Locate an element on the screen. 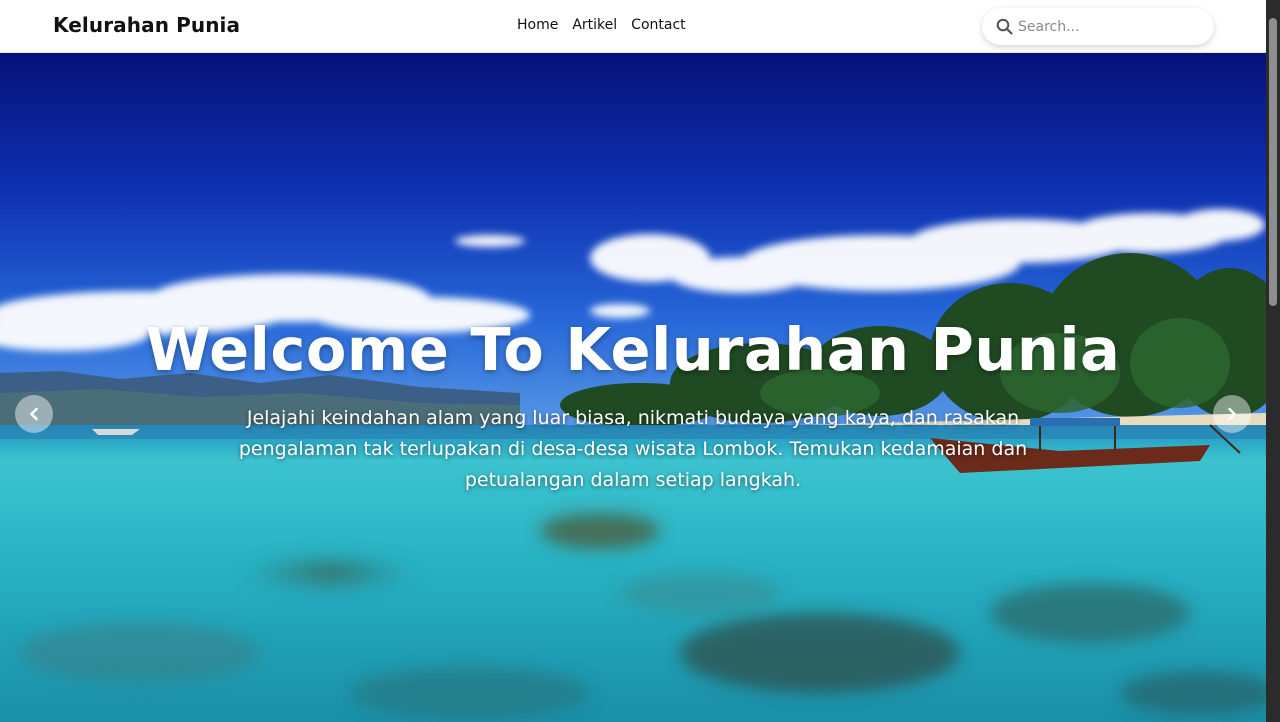  carousel-prev-button is located at coordinates (34, 414).